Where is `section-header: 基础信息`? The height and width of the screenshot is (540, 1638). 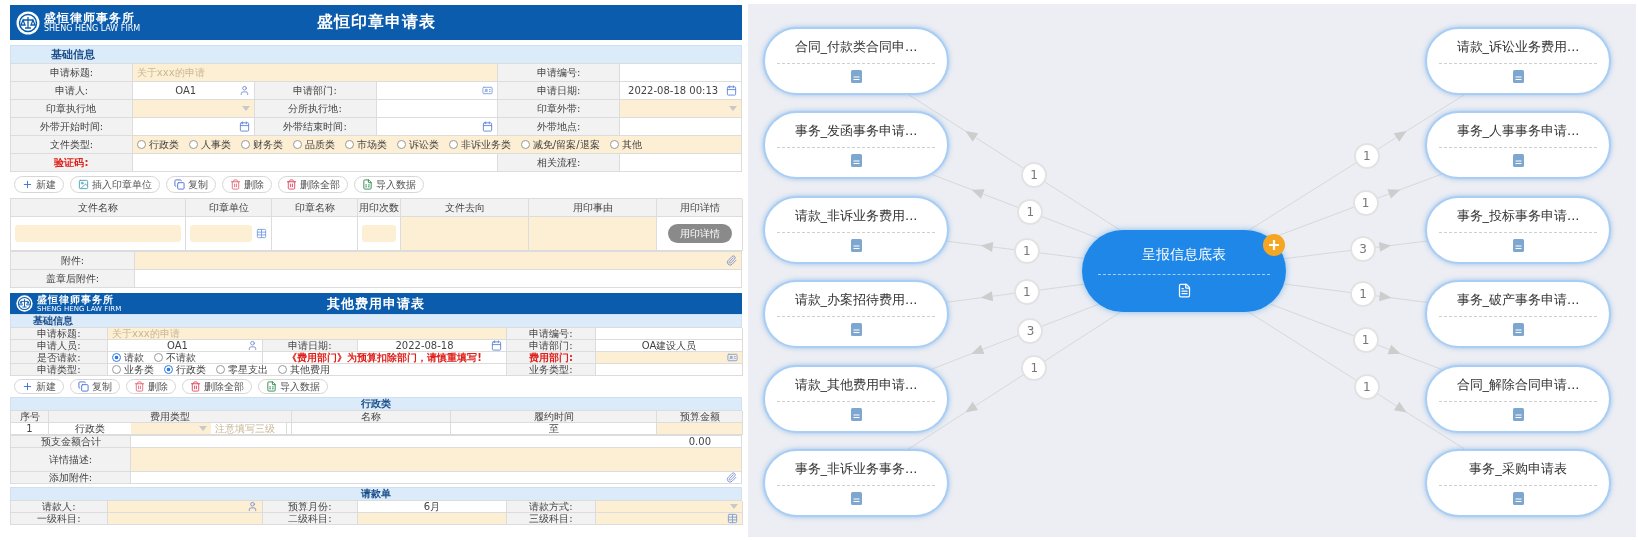
section-header: 基础信息 is located at coordinates (376, 54).